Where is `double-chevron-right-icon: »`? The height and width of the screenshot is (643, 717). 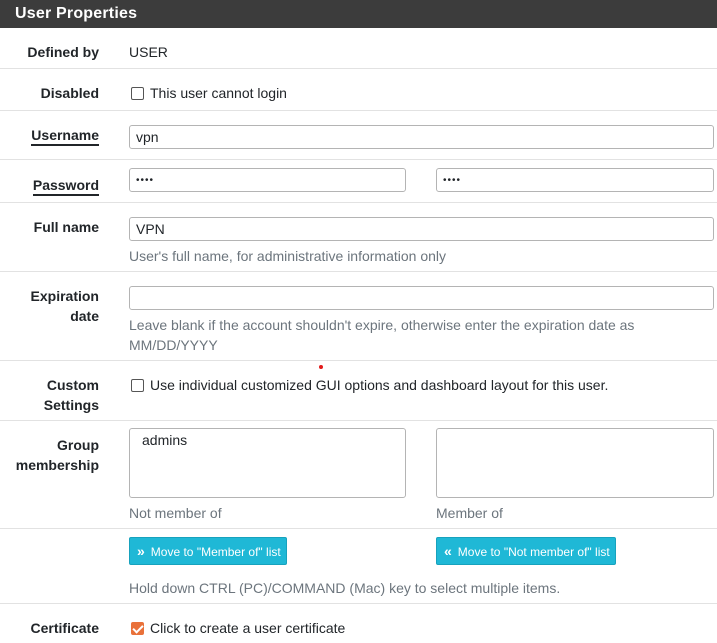
double-chevron-right-icon: » is located at coordinates (141, 551).